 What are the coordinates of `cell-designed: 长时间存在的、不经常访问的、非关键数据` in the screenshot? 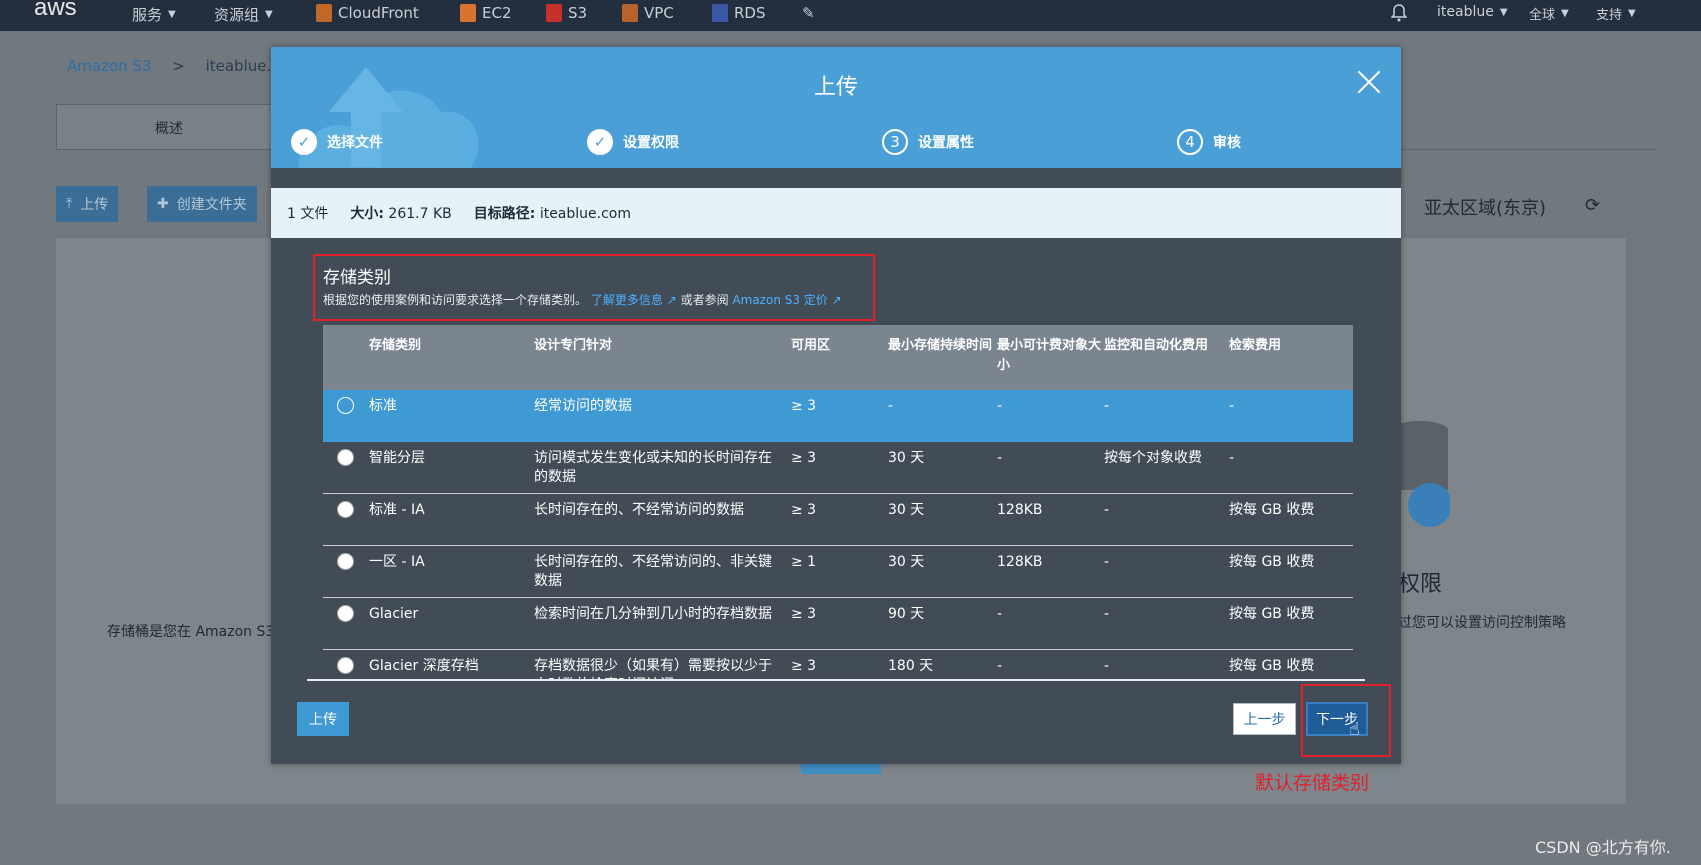 It's located at (653, 571).